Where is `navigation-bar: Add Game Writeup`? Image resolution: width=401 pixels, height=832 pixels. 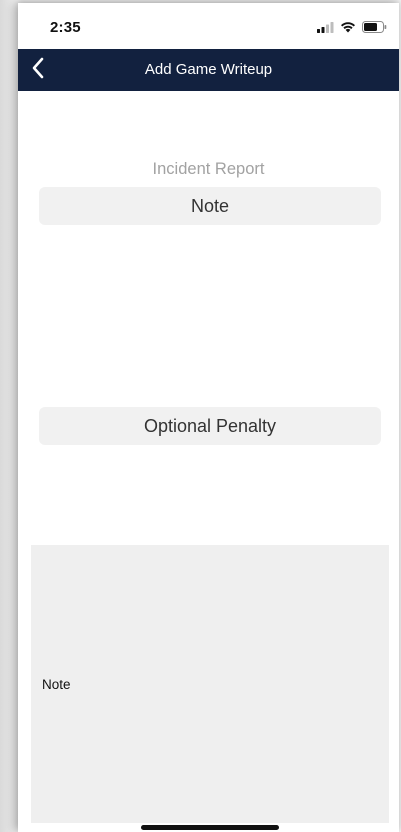
navigation-bar: Add Game Writeup is located at coordinates (208, 70).